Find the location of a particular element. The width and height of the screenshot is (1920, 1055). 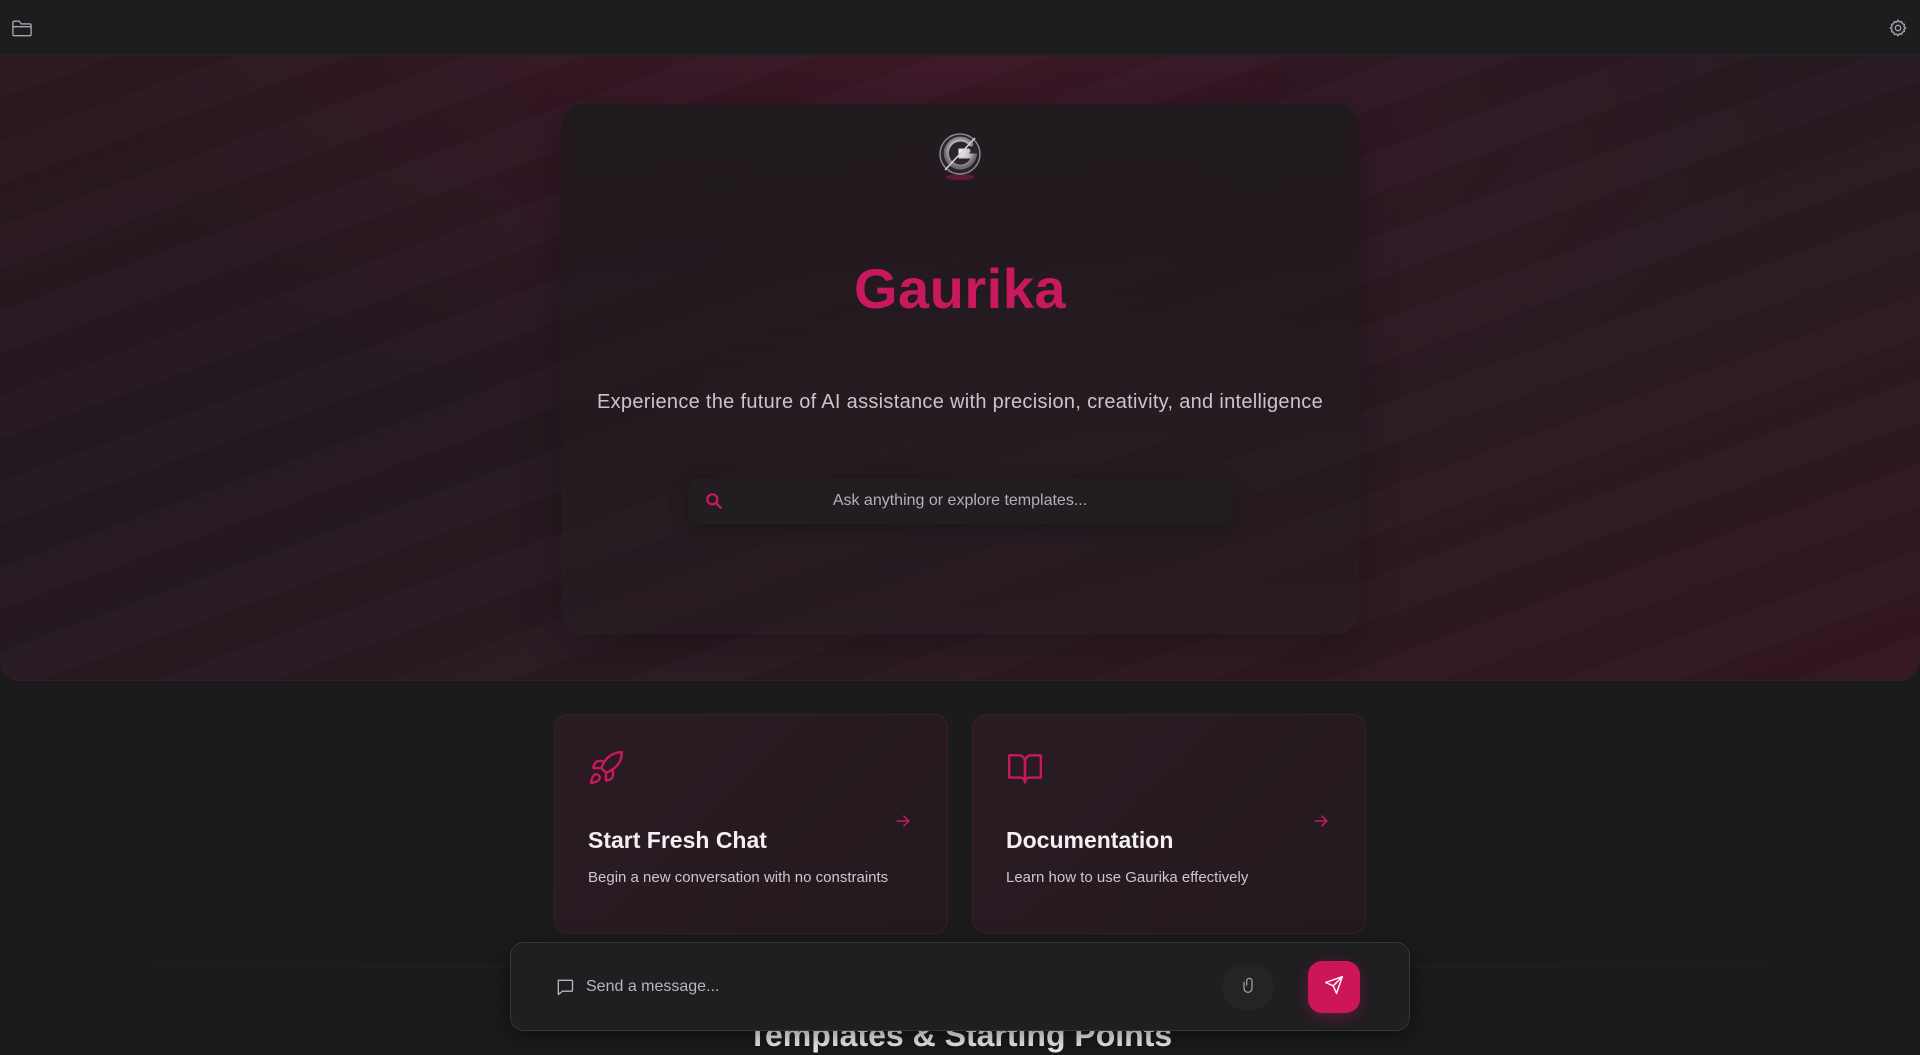

folder-icon is located at coordinates (22, 28).